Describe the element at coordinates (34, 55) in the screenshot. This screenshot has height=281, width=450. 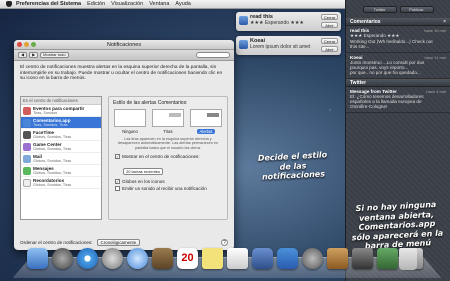
I see `forward-icon: ▶` at that location.